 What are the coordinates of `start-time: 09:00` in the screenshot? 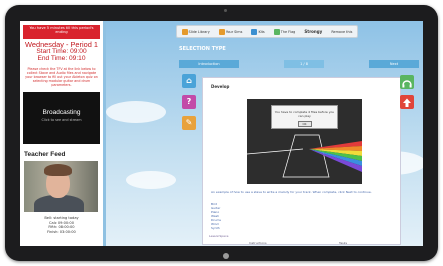 It's located at (78, 51).